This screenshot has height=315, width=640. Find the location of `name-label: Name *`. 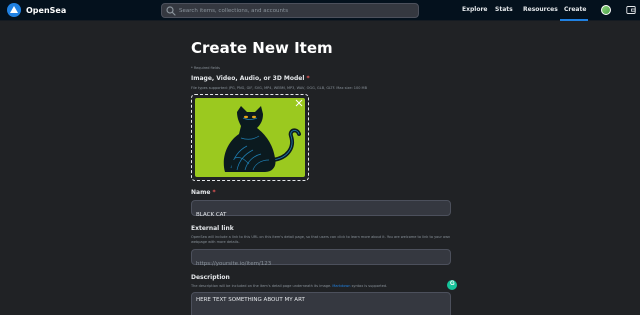

name-label: Name * is located at coordinates (203, 192).